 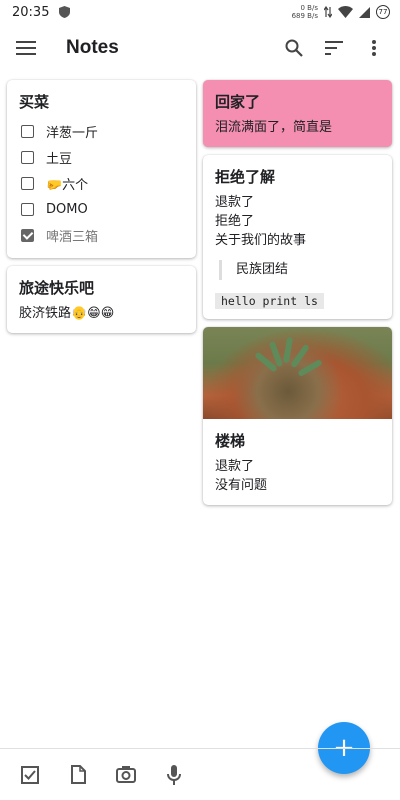 What do you see at coordinates (334, 48) in the screenshot?
I see `sort-icon` at bounding box center [334, 48].